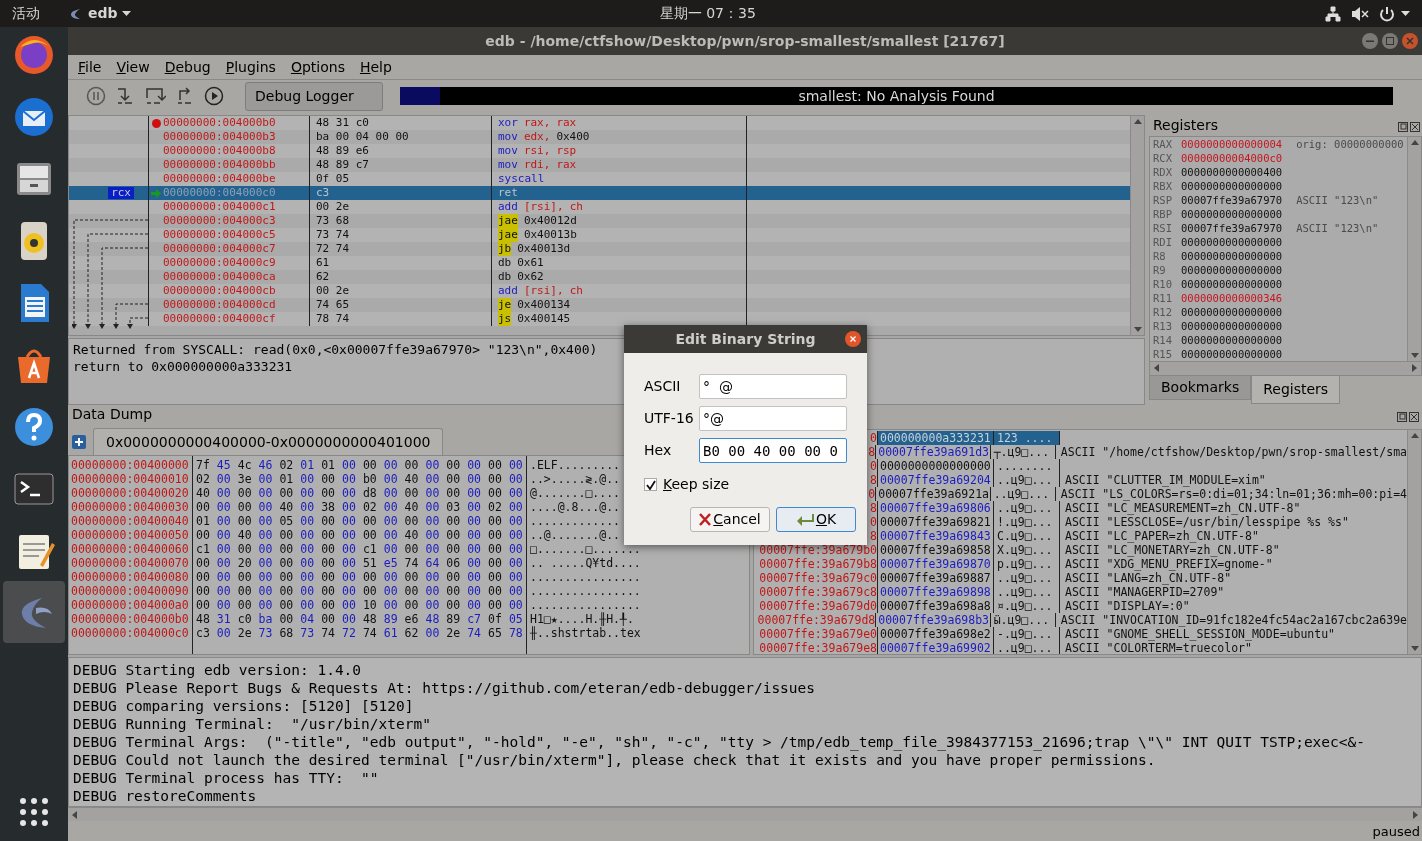 The image size is (1422, 841). Describe the element at coordinates (34, 427) in the screenshot. I see `help-icon` at that location.